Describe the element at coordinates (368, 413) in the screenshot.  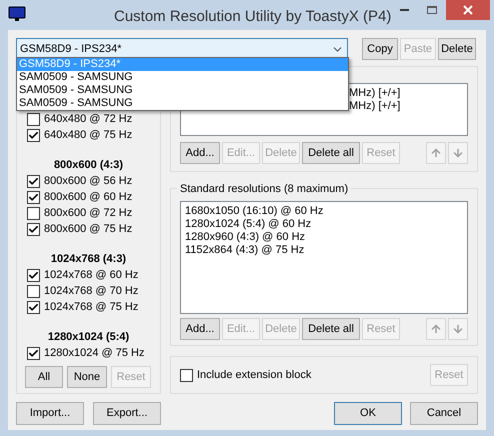
I see `button: OK` at that location.